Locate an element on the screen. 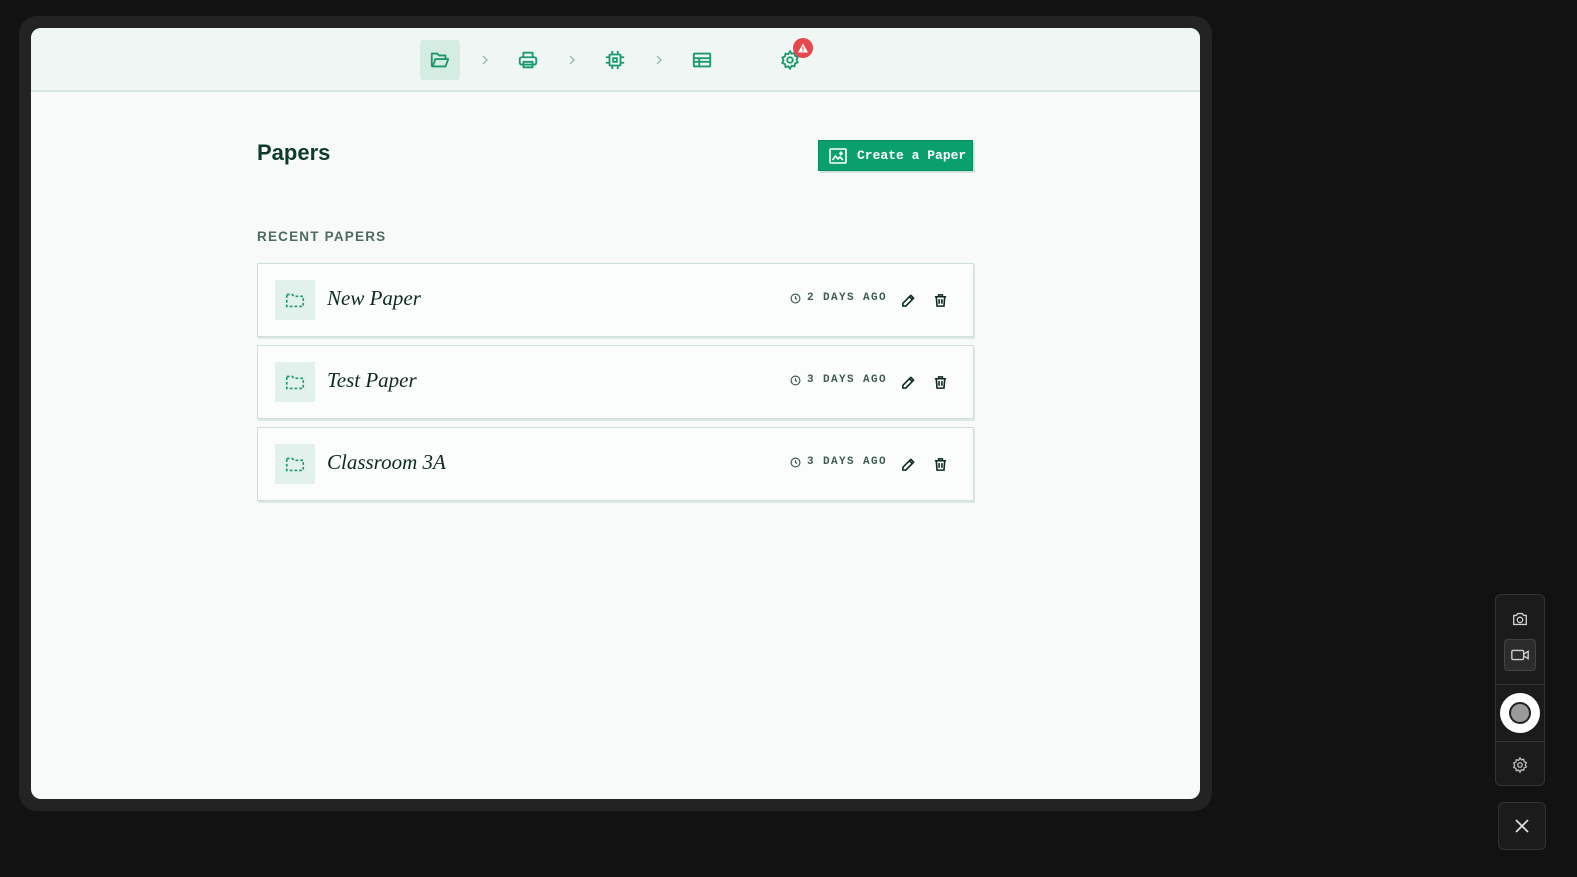 This screenshot has width=1577, height=877. video-record-button is located at coordinates (1520, 655).